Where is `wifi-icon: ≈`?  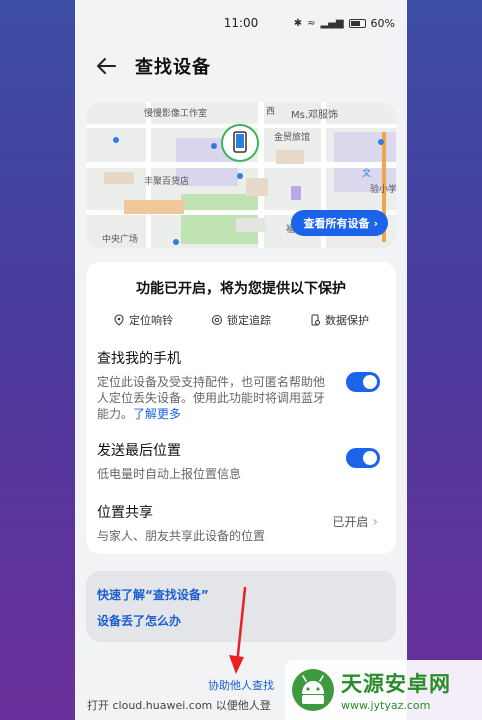 wifi-icon: ≈ is located at coordinates (311, 23).